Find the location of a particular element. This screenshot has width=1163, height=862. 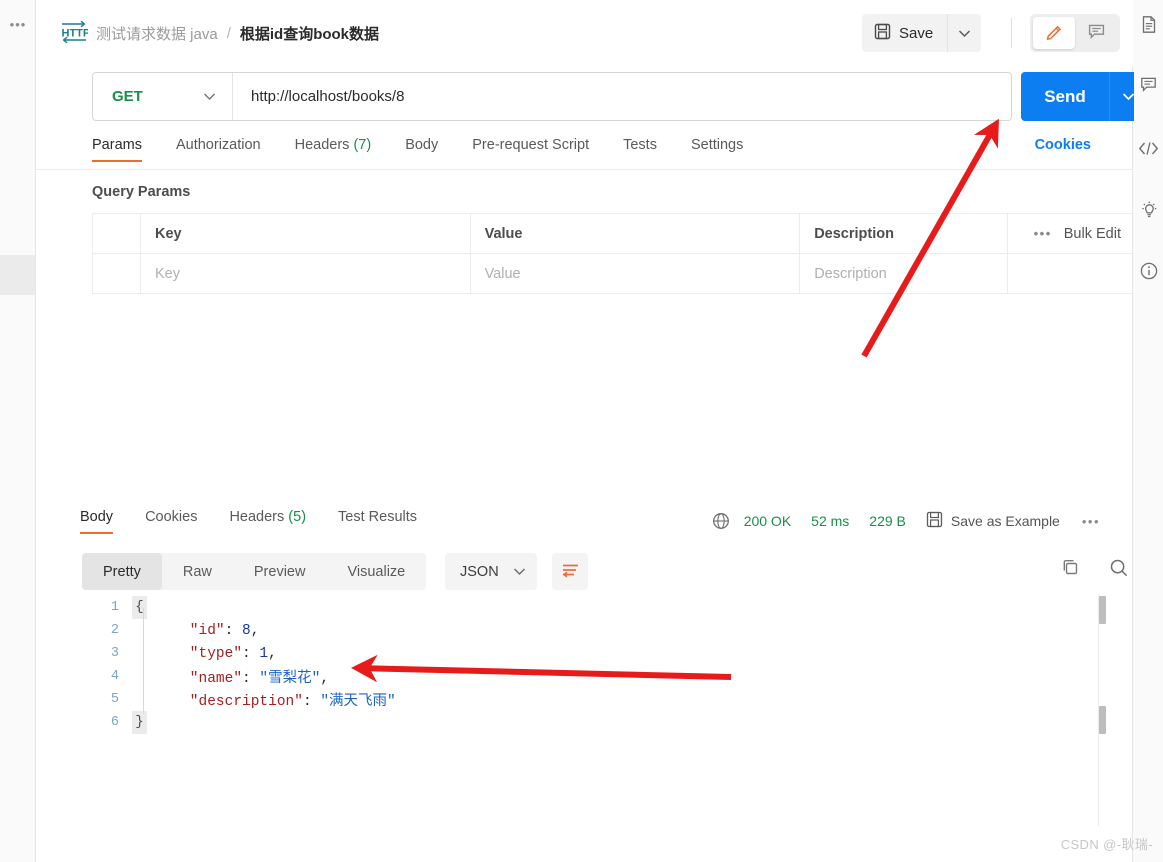

response-tab-cookies: Cookies is located at coordinates (171, 521).